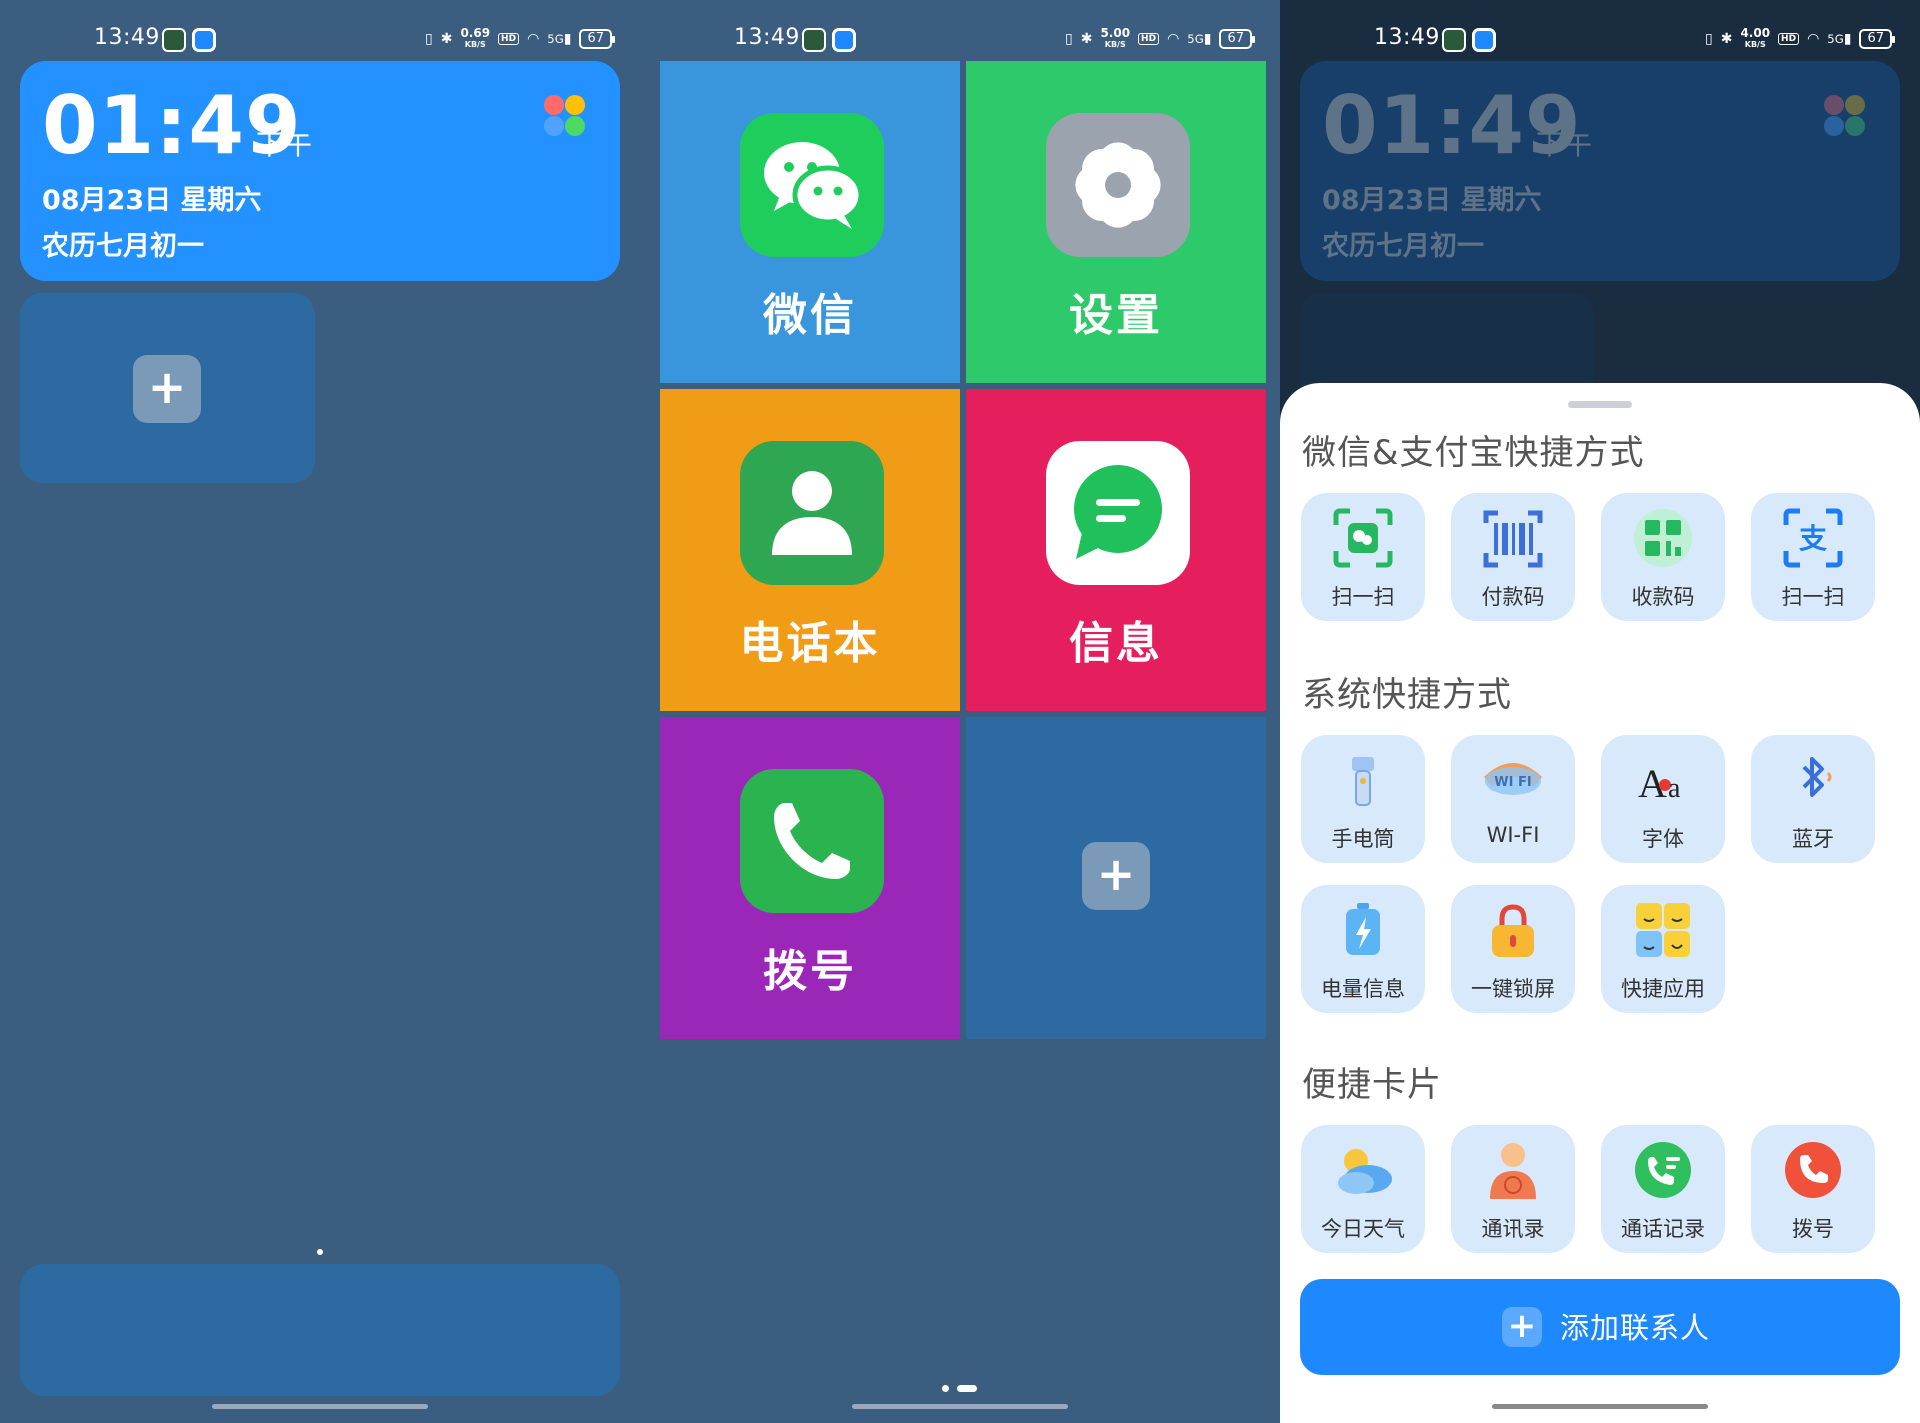  Describe the element at coordinates (1513, 989) in the screenshot. I see `shortcut-label: 一键锁屏` at that location.